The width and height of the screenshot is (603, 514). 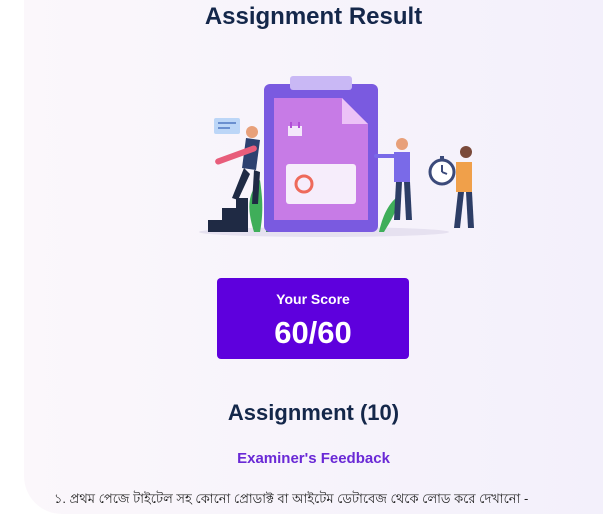 What do you see at coordinates (313, 412) in the screenshot?
I see `assignment-heading: Assignment (10)` at bounding box center [313, 412].